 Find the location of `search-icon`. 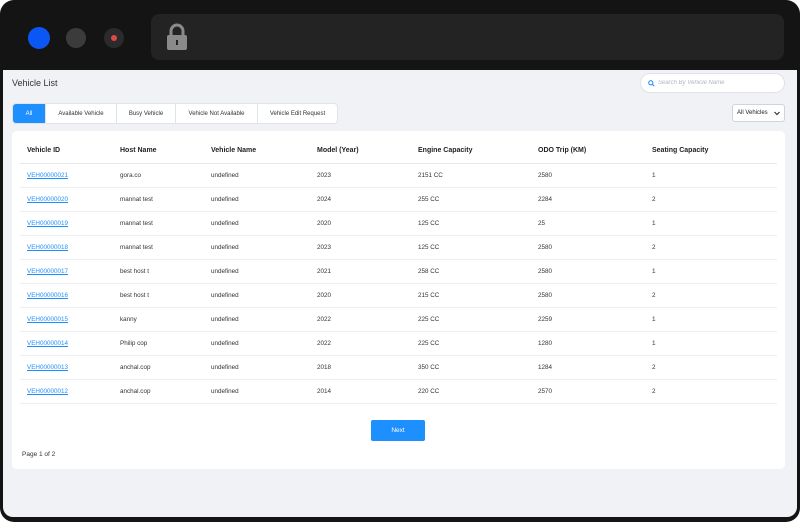

search-icon is located at coordinates (651, 83).